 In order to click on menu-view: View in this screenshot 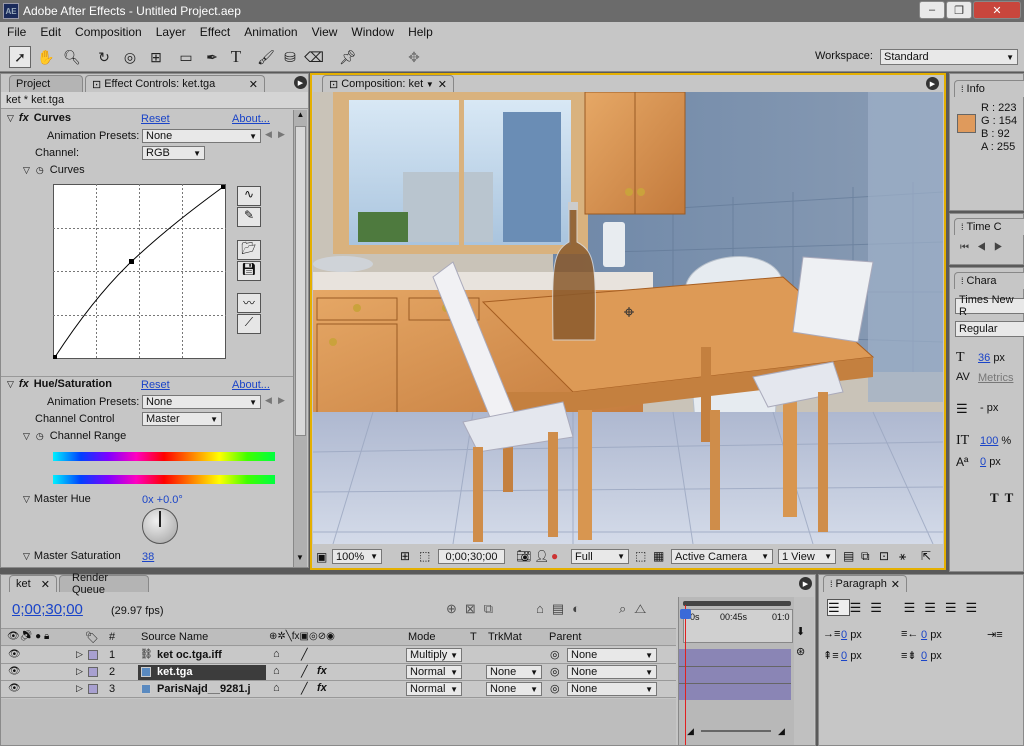, I will do `click(325, 32)`.